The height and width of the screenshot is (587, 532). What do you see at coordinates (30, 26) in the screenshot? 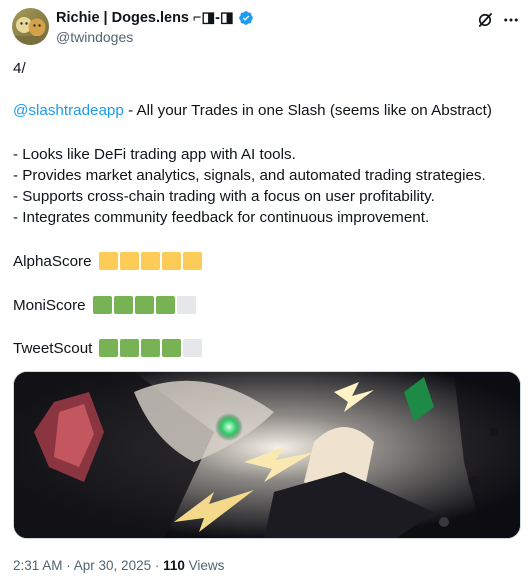
I see `avatar` at bounding box center [30, 26].